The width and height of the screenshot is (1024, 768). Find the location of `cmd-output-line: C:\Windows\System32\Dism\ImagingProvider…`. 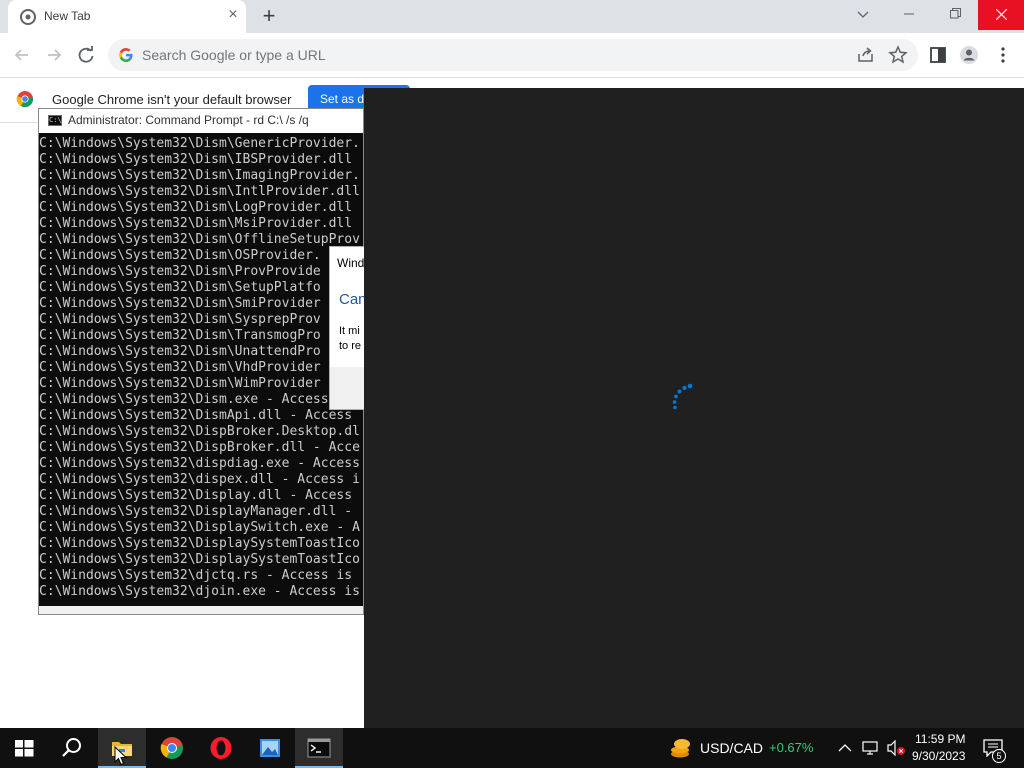

cmd-output-line: C:\Windows\System32\Dism\ImagingProvider… is located at coordinates (199, 175).